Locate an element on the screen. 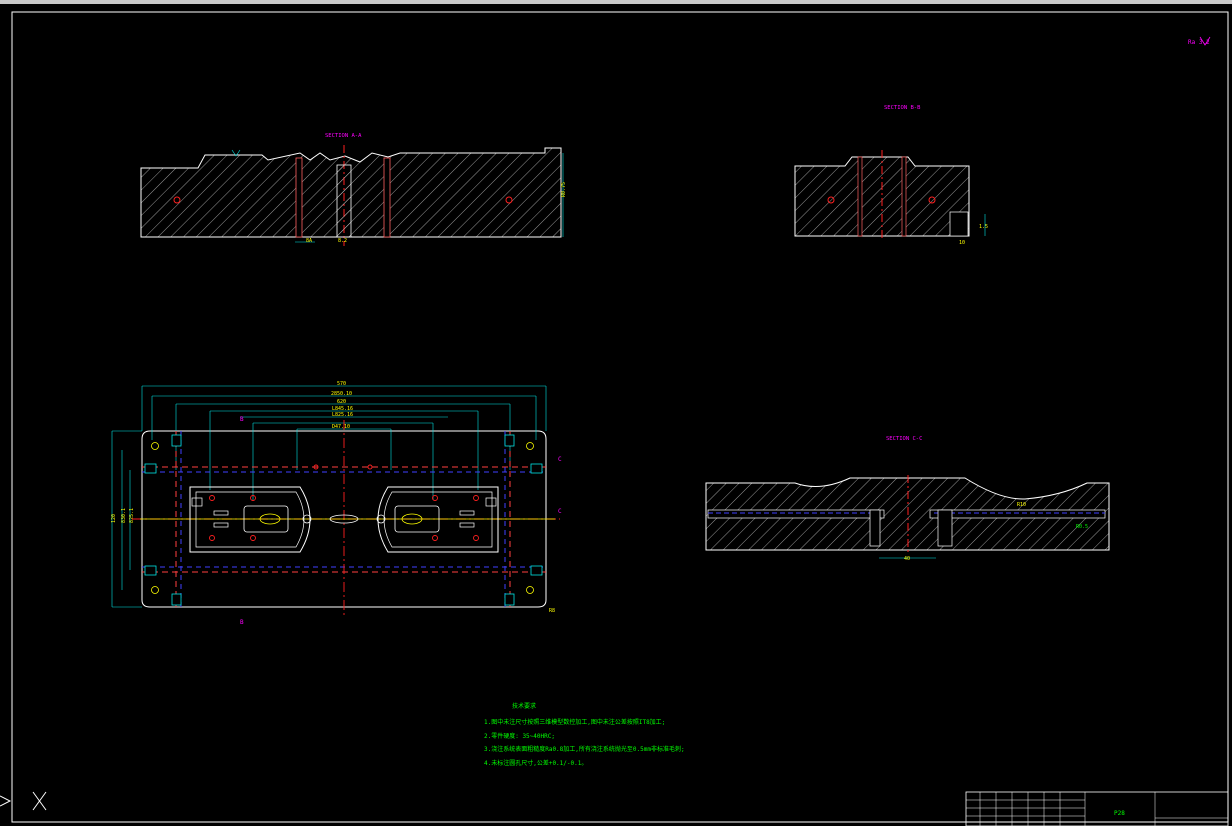 This screenshot has width=1232, height=826. plan-dim-h2: 830.1 is located at coordinates (124, 515).